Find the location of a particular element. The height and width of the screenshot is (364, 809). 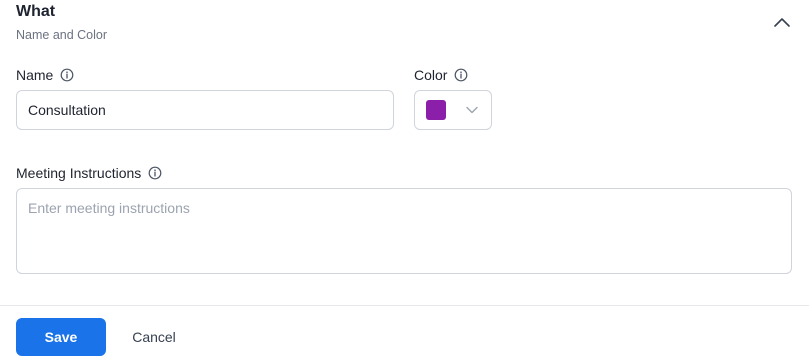

name-input is located at coordinates (205, 110).